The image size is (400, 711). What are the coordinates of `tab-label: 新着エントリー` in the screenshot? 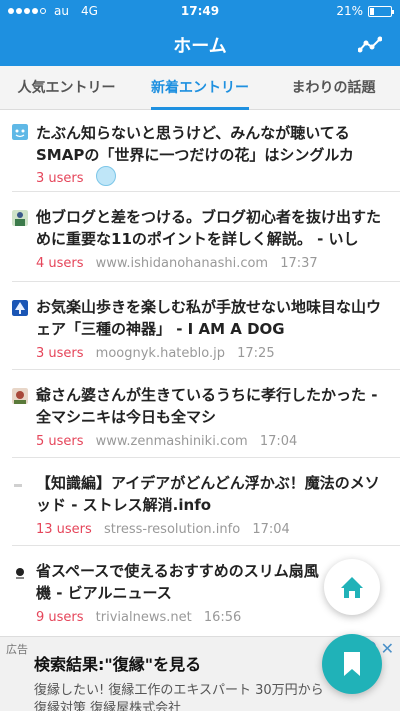 It's located at (200, 88).